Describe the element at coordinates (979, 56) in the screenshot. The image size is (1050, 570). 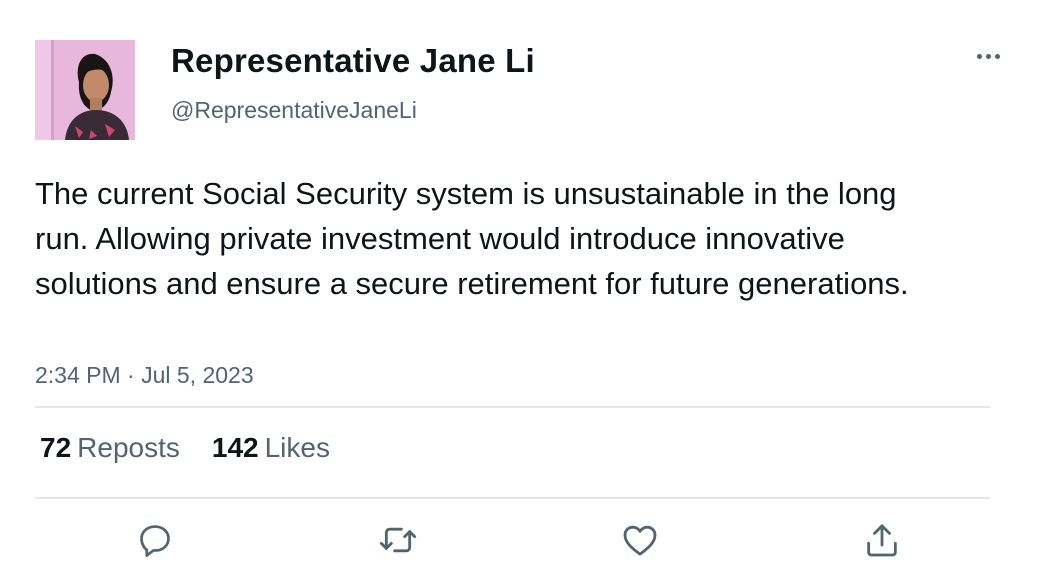
I see `more-horizontal-icon` at that location.